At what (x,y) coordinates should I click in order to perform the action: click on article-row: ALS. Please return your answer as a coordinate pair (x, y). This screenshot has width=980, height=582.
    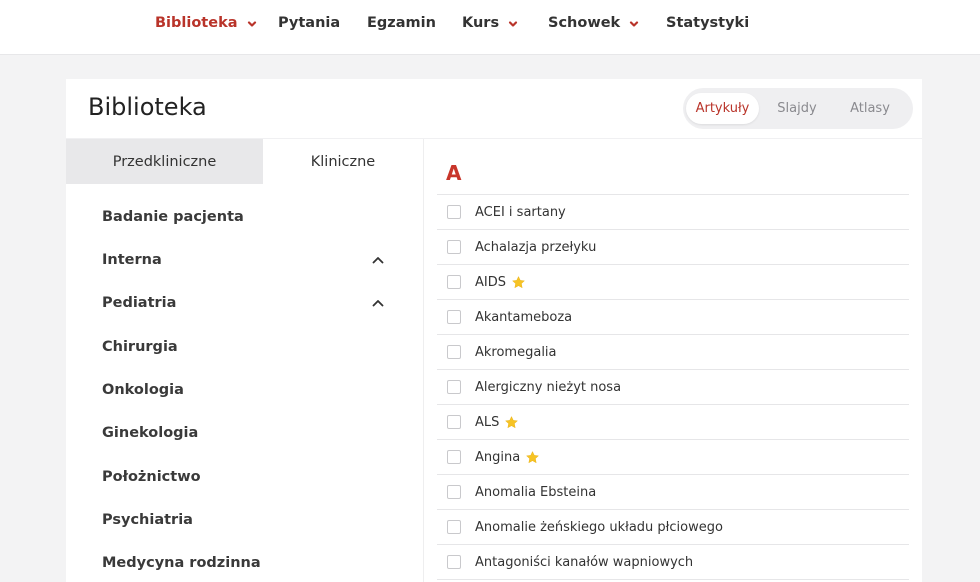
    Looking at the image, I should click on (673, 422).